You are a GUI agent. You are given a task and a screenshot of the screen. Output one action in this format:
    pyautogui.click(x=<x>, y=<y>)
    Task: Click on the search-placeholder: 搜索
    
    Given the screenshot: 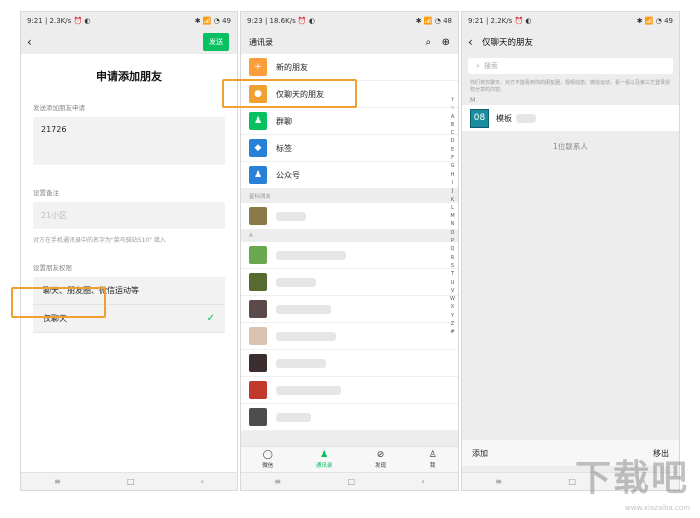 What is the action you would take?
    pyautogui.click(x=490, y=66)
    